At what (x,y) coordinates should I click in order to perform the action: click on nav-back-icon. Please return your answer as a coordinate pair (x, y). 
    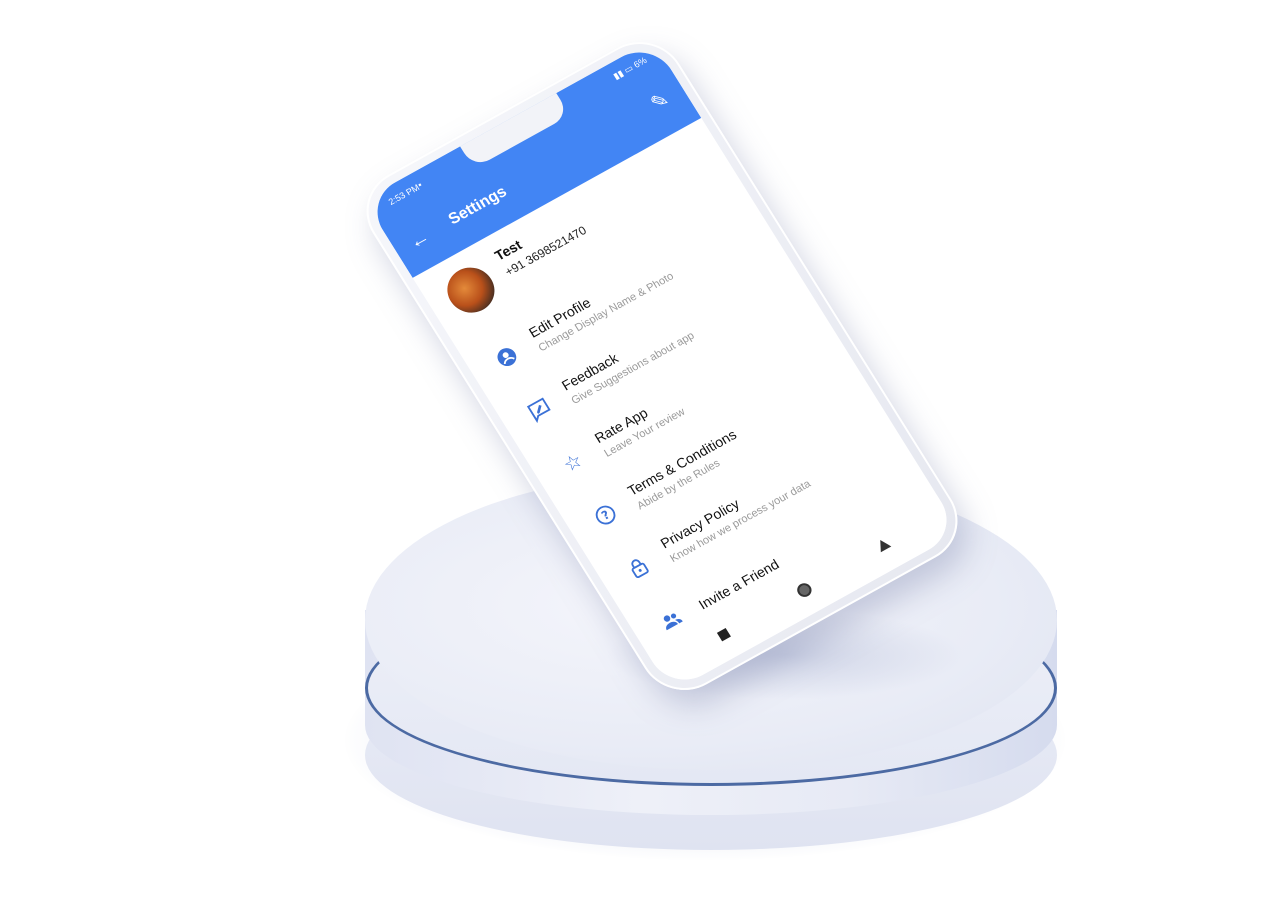
    Looking at the image, I should click on (883, 545).